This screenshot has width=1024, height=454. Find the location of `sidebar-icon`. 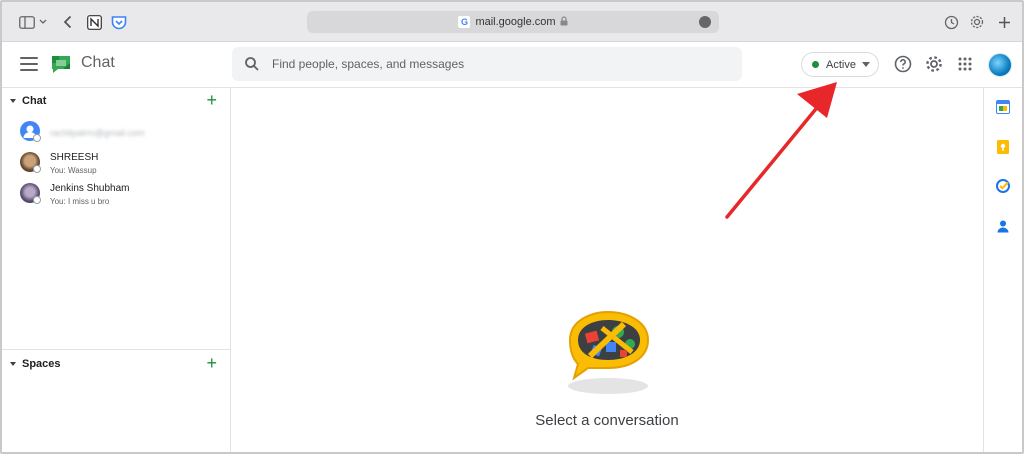

sidebar-icon is located at coordinates (27, 22).